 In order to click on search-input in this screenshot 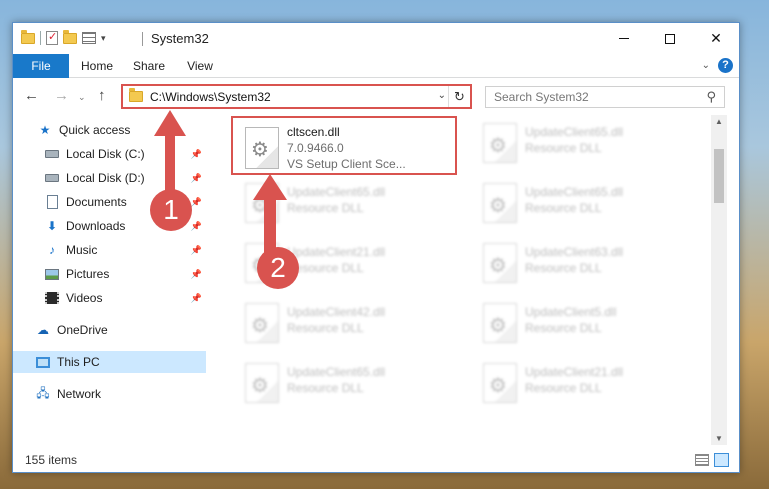, I will do `click(591, 97)`.